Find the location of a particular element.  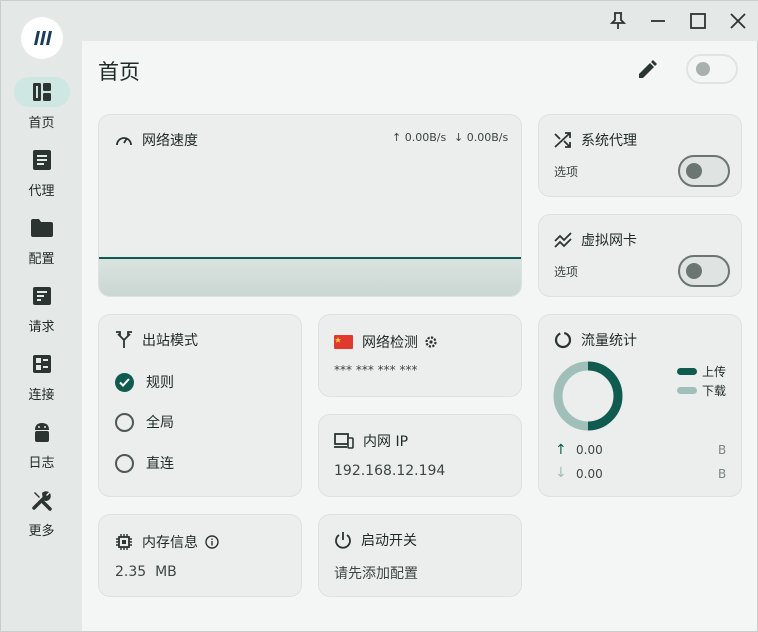

minimize-icon is located at coordinates (658, 21).